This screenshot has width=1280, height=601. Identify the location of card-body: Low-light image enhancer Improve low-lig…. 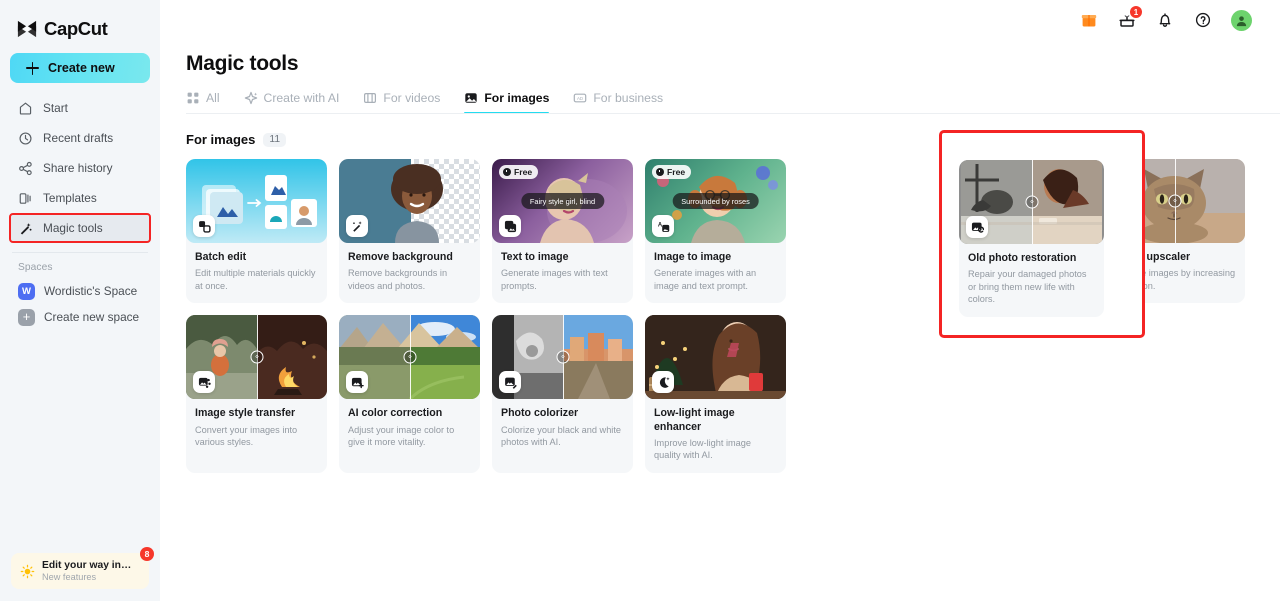
(715, 436).